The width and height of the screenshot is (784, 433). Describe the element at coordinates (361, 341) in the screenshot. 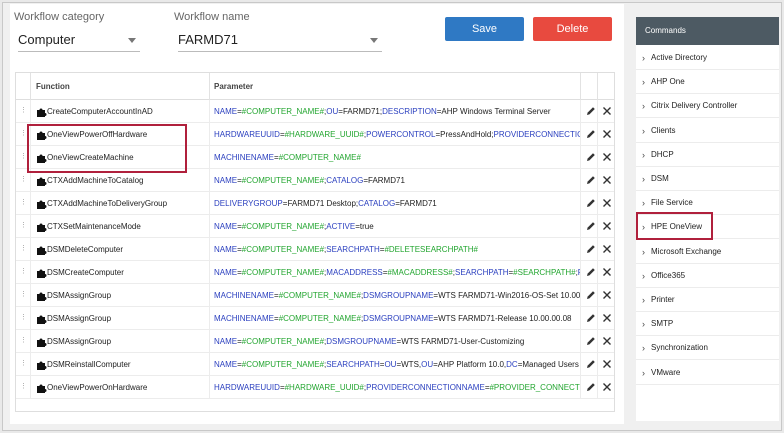

I see `parameter-key: DSMGROUPNAME` at that location.